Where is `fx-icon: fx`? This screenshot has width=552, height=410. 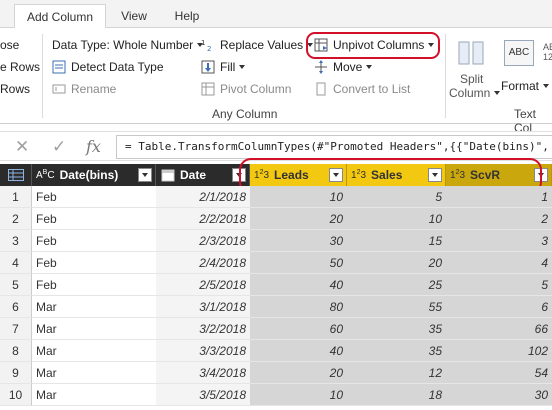
fx-icon: fx is located at coordinates (93, 146).